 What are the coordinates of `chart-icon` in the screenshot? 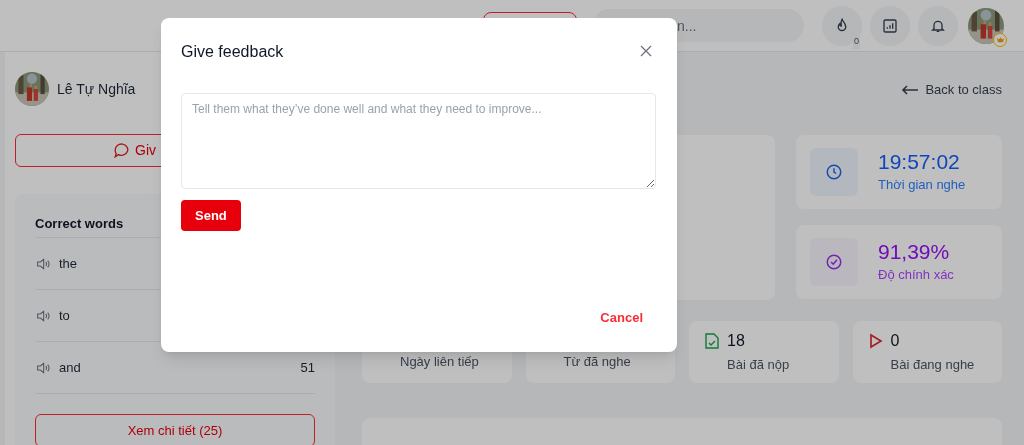 It's located at (890, 25).